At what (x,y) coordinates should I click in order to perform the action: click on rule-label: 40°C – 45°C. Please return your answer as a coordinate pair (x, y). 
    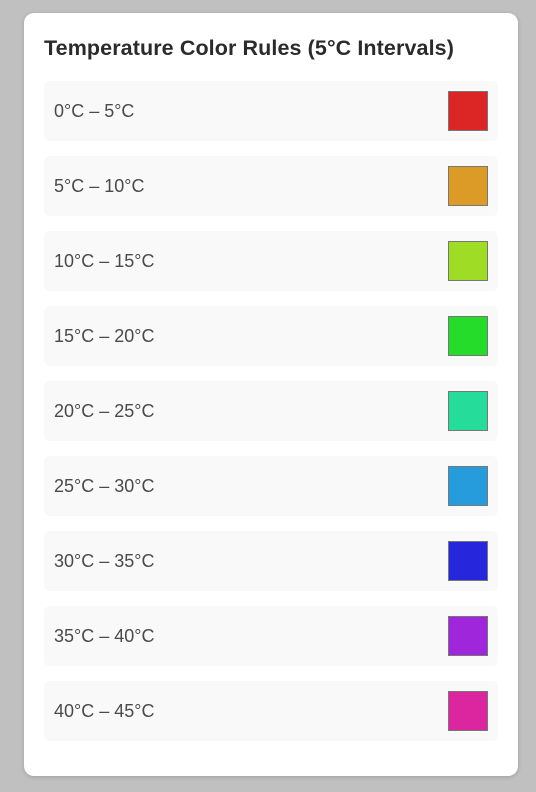
    Looking at the image, I should click on (104, 710).